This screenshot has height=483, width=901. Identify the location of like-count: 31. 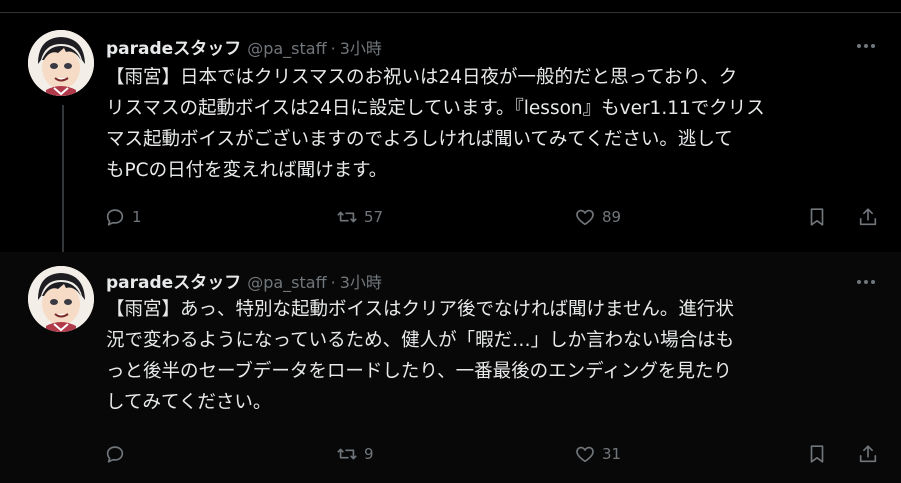
(612, 454).